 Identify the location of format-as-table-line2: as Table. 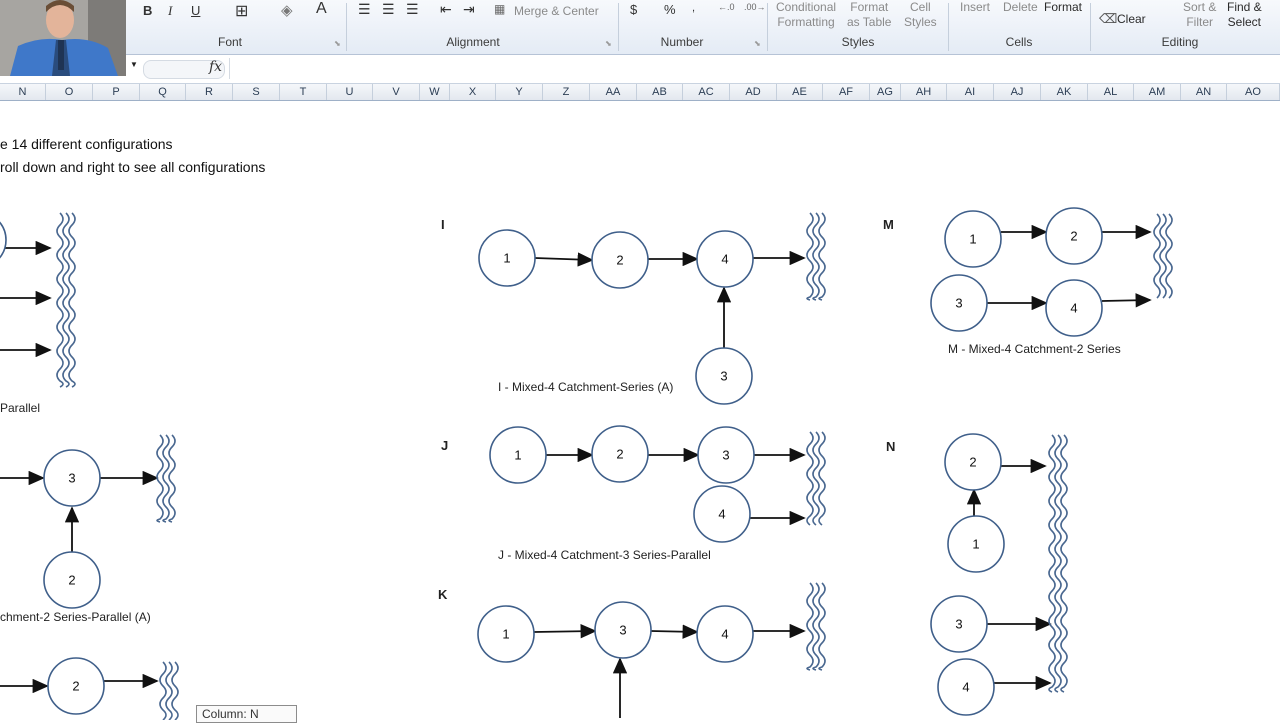
(869, 22).